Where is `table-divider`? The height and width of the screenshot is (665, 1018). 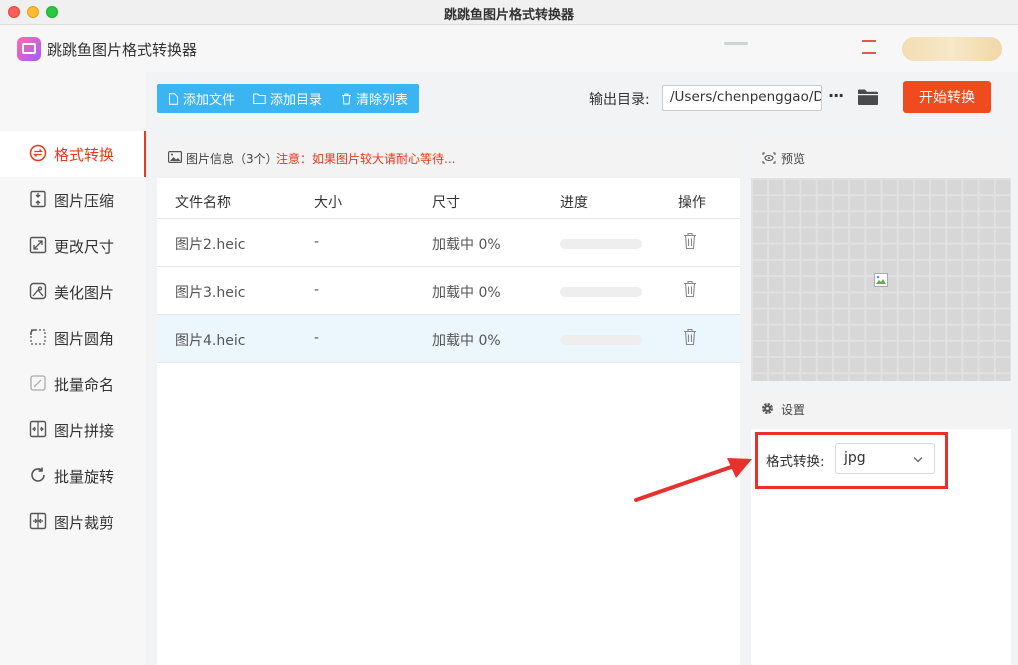 table-divider is located at coordinates (448, 362).